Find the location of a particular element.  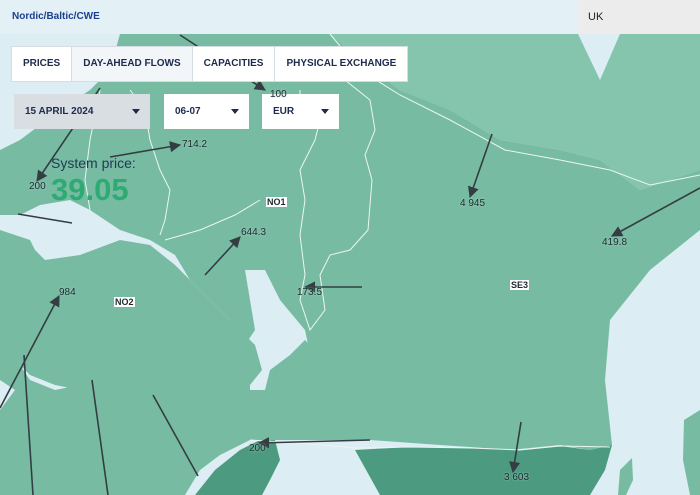

flow-label-984: 984 is located at coordinates (67, 292).